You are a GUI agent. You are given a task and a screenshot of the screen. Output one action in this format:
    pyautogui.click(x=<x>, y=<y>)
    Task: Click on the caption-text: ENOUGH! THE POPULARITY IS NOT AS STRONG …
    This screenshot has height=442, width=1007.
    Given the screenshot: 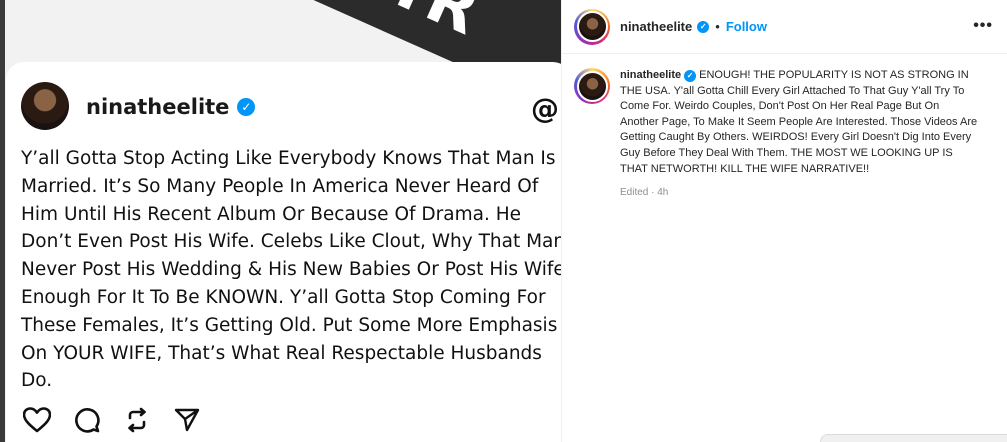 What is the action you would take?
    pyautogui.click(x=799, y=122)
    